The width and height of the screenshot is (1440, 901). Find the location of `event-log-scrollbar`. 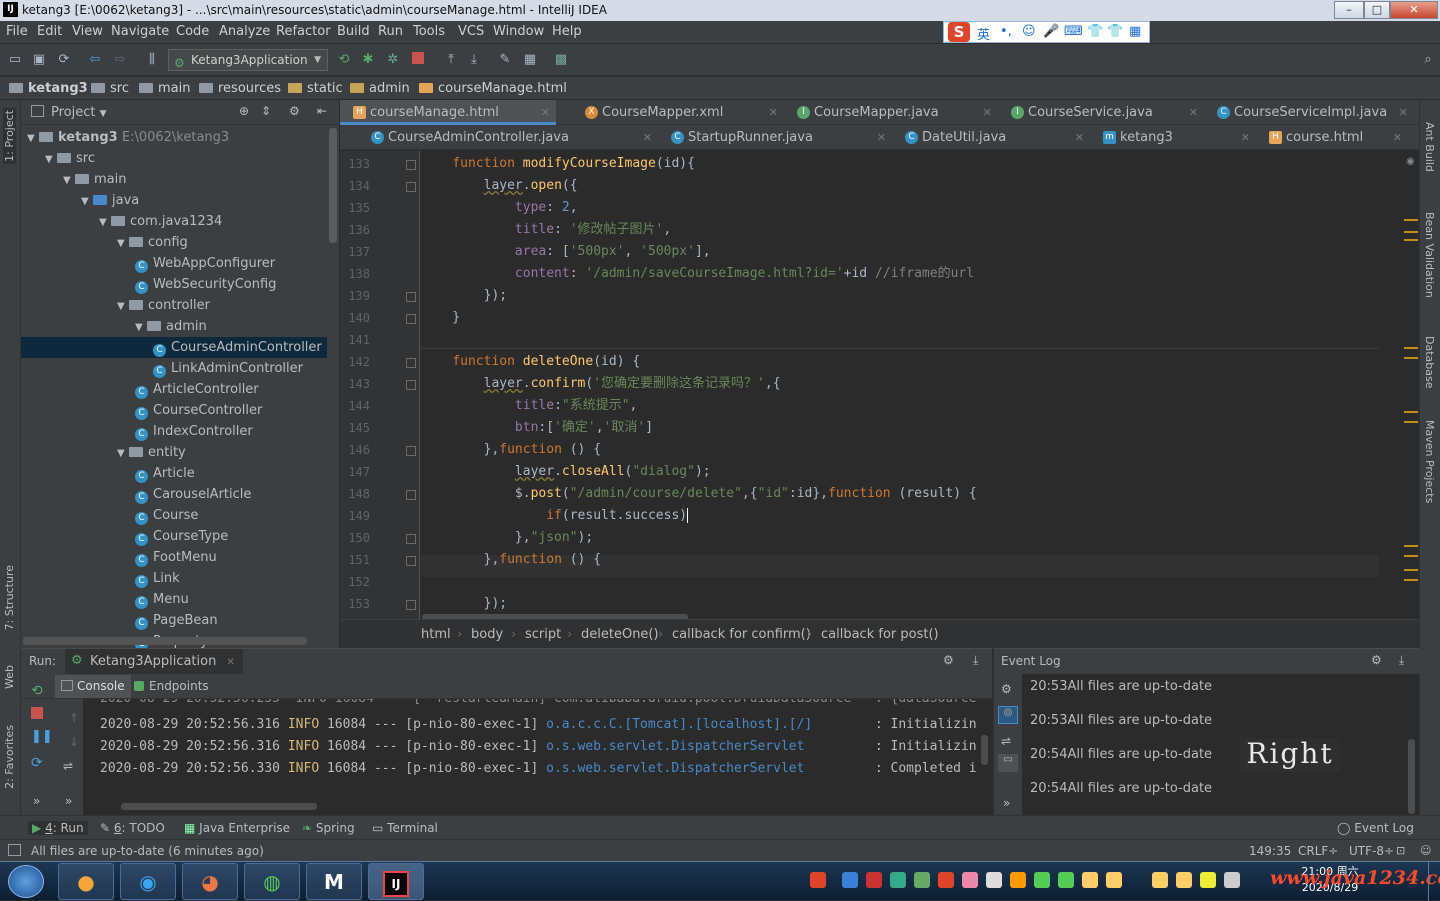

event-log-scrollbar is located at coordinates (1411, 776).